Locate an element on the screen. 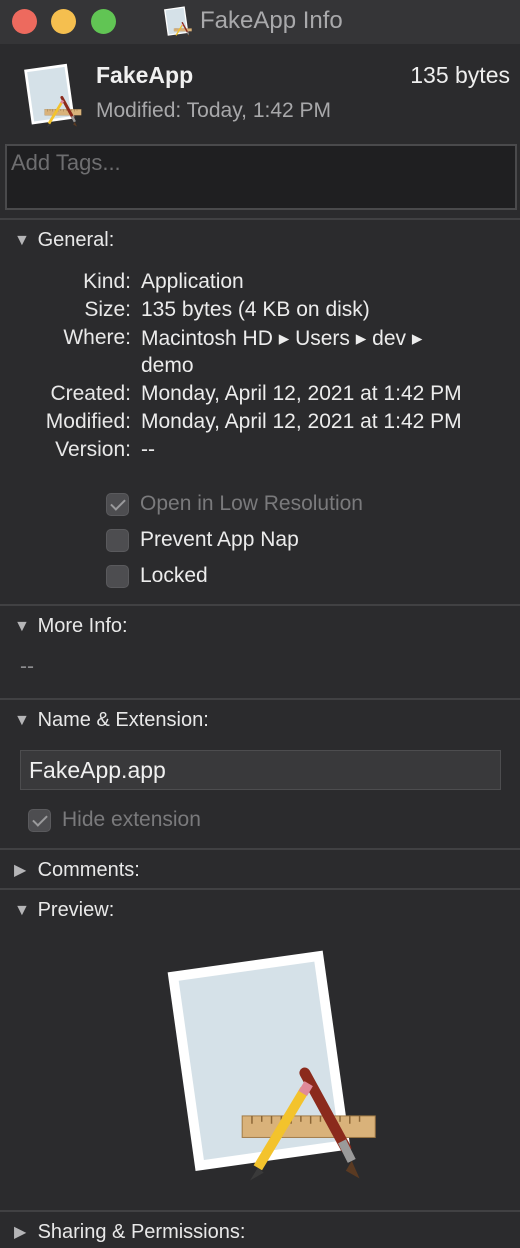  section-comments-label: Comments: is located at coordinates (88, 870).